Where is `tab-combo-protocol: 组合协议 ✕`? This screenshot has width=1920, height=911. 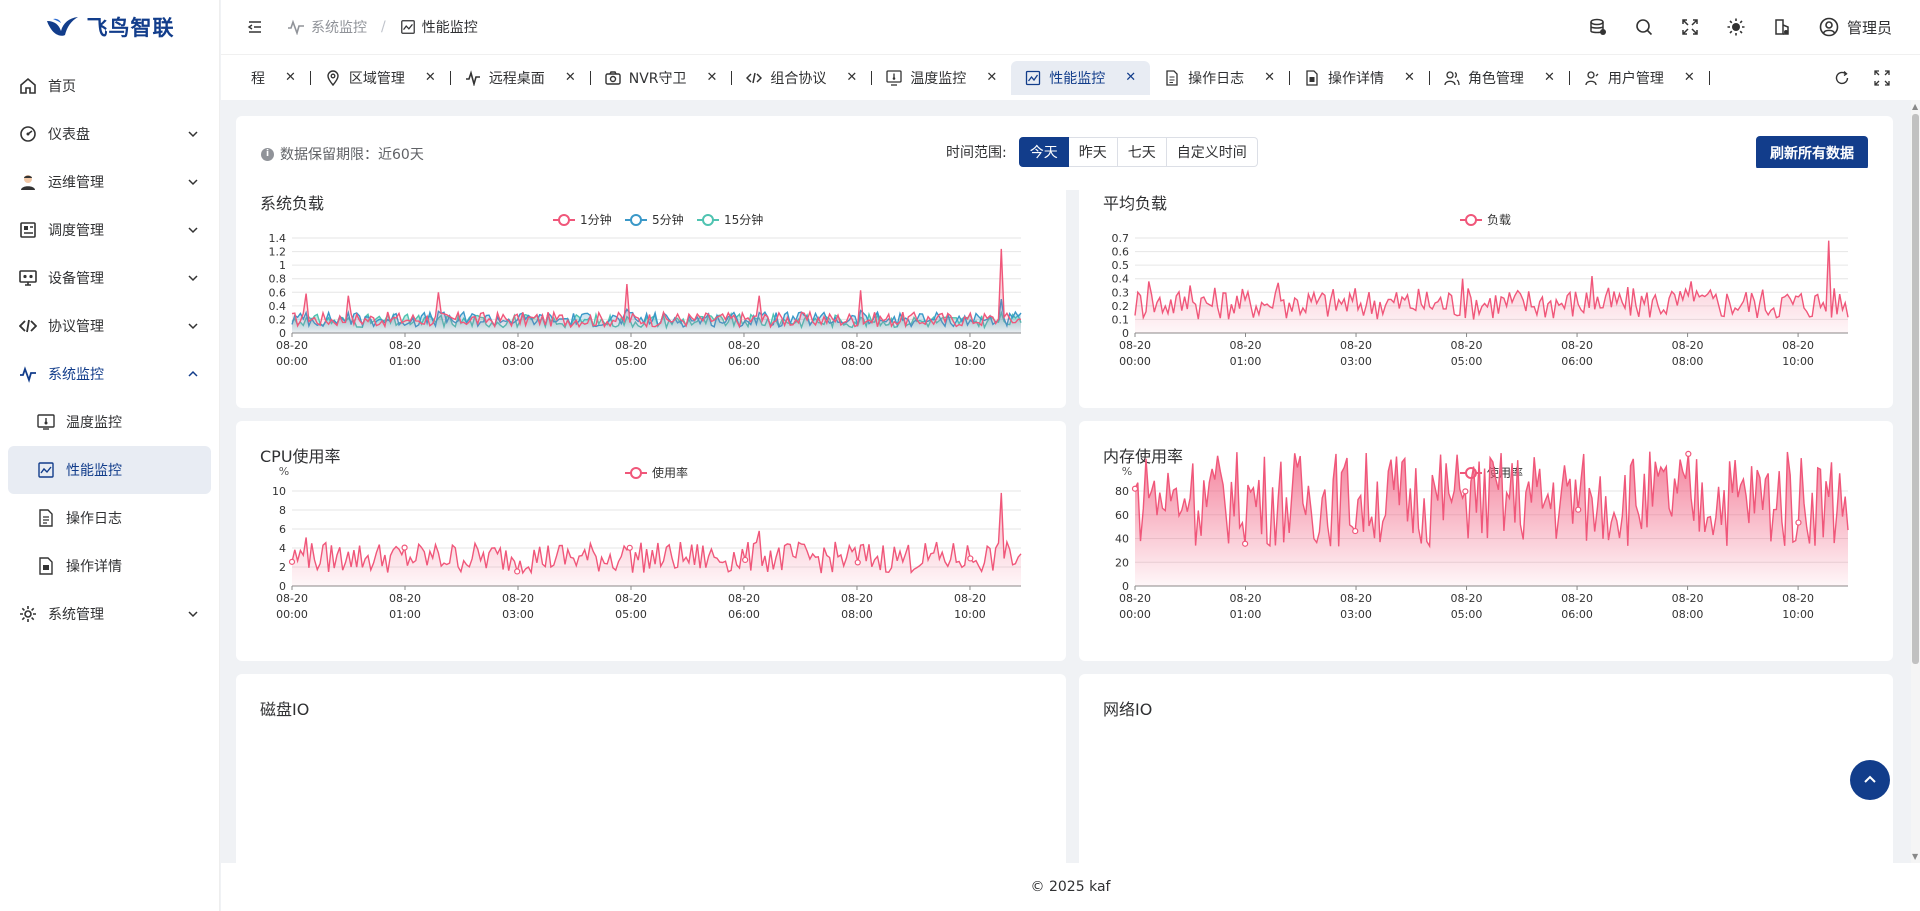 tab-combo-protocol: 组合协议 ✕ is located at coordinates (801, 78).